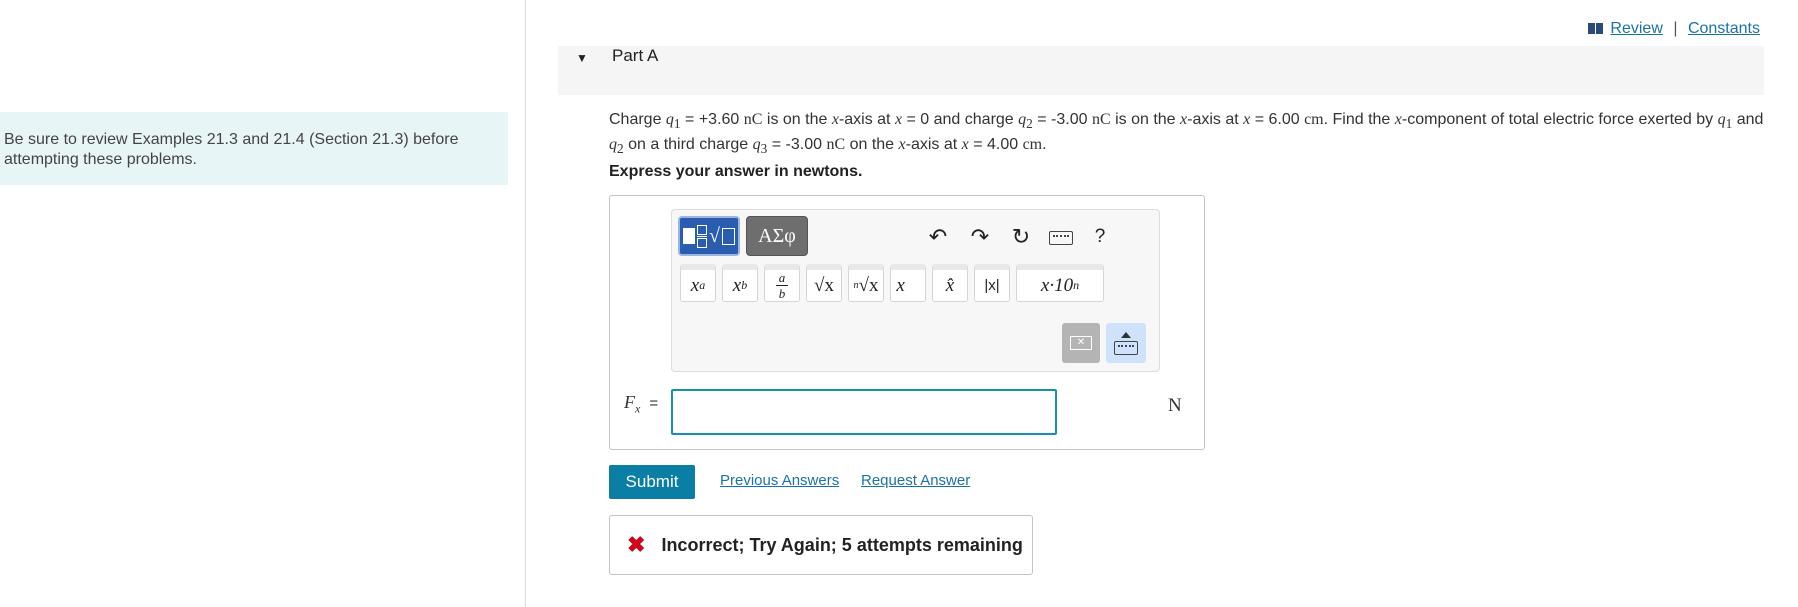 The width and height of the screenshot is (1798, 607). Describe the element at coordinates (1060, 283) in the screenshot. I see `scientific-notation-template-button: x·10 n` at that location.